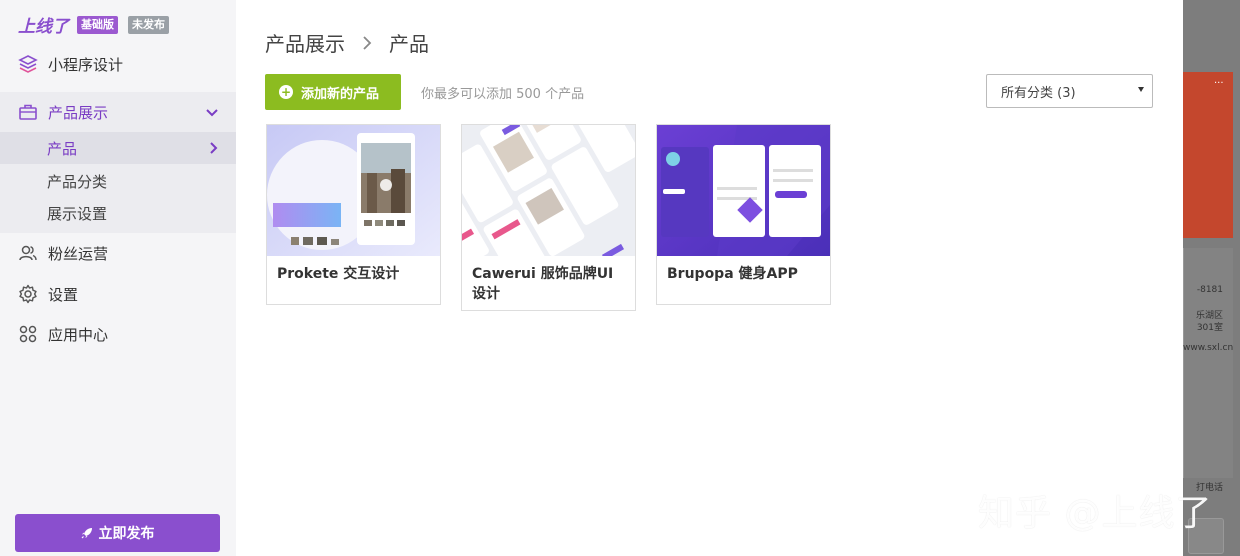  What do you see at coordinates (732, 274) in the screenshot?
I see `product-title: Brupopa 健身APP` at bounding box center [732, 274].